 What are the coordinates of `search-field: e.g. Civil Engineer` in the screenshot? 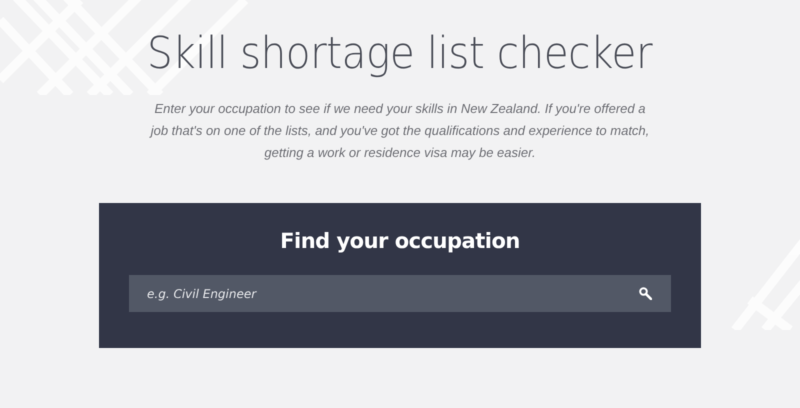 It's located at (400, 293).